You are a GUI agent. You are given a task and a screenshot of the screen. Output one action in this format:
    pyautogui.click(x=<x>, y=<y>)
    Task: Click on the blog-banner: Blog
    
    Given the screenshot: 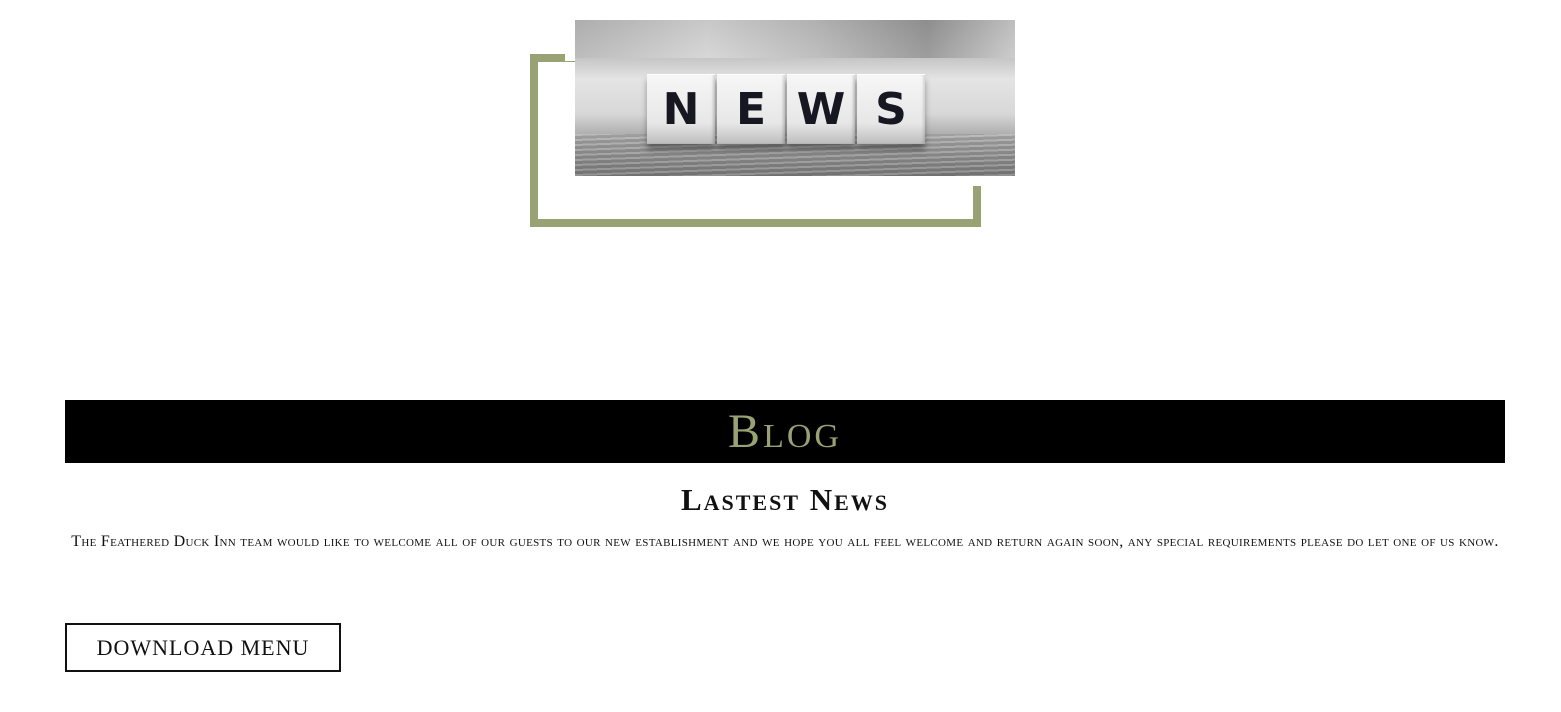 What is the action you would take?
    pyautogui.click(x=785, y=431)
    